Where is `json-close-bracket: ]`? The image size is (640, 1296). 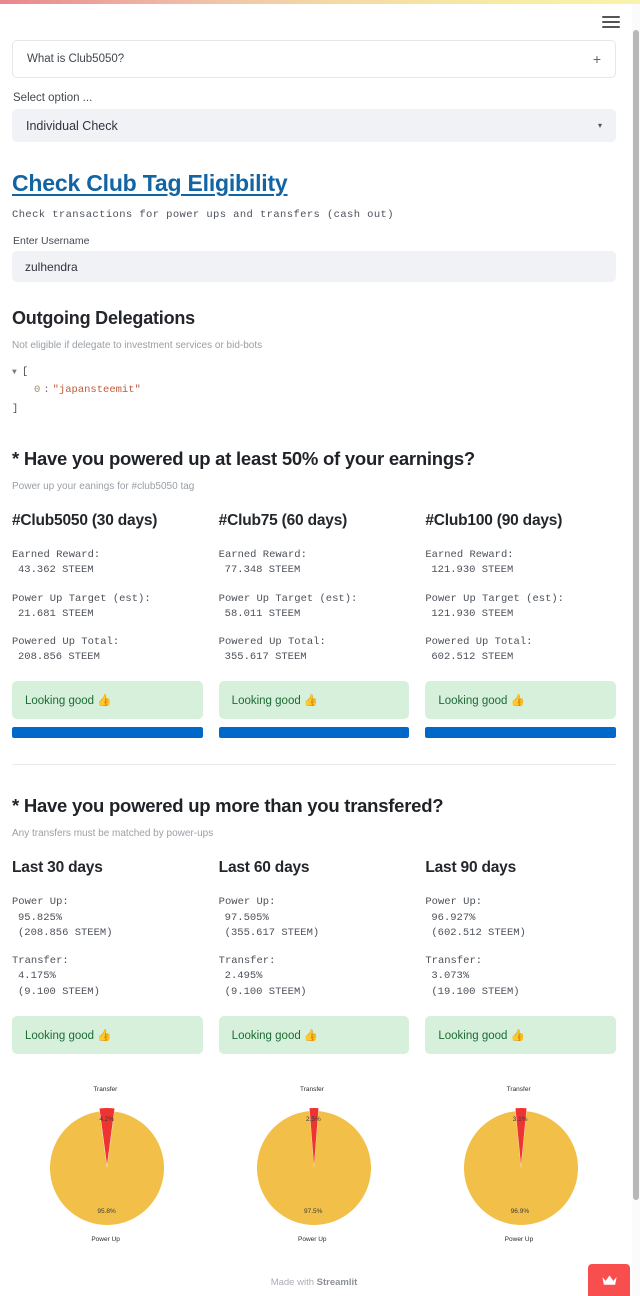 json-close-bracket: ] is located at coordinates (15, 408).